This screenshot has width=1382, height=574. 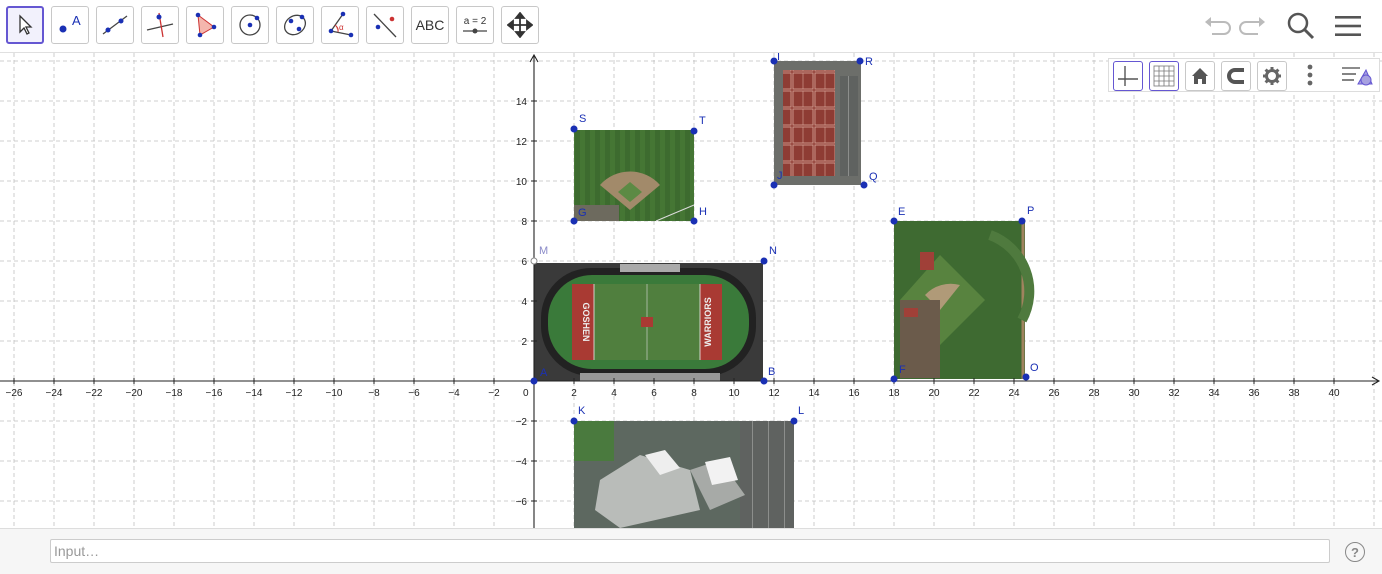 What do you see at coordinates (1310, 75) in the screenshot?
I see `more-options-button` at bounding box center [1310, 75].